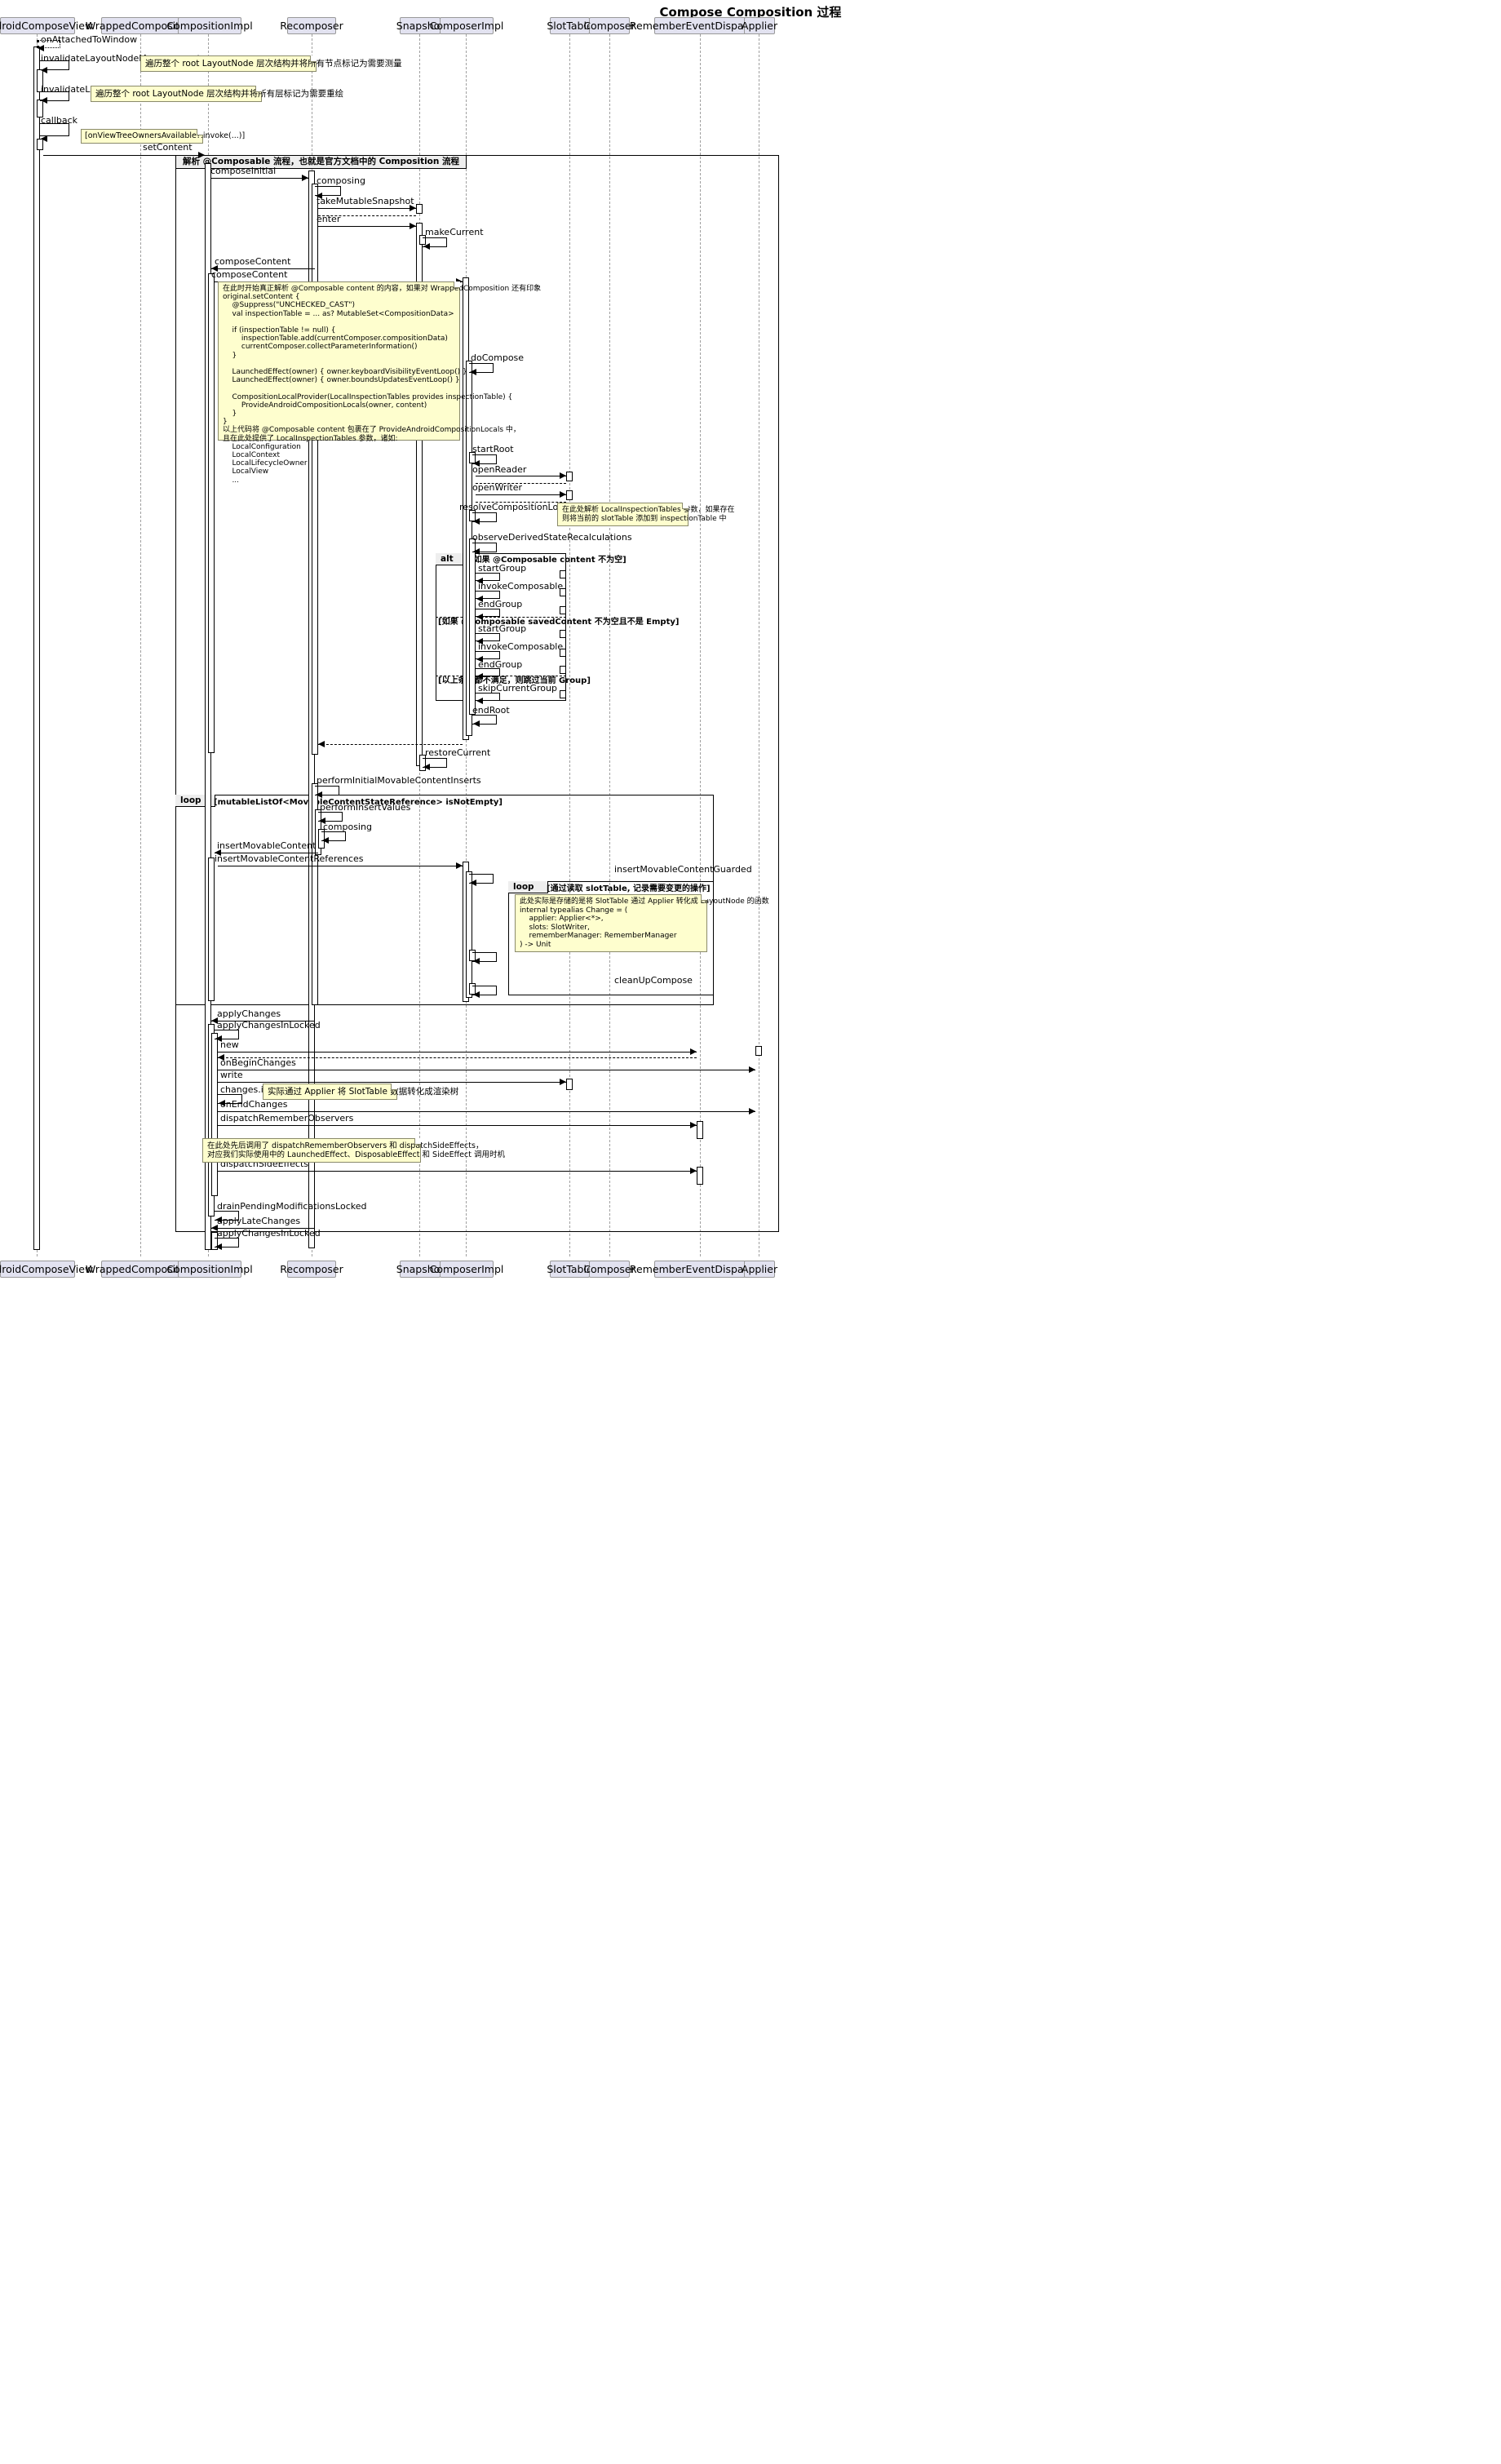 This screenshot has width=1501, height=2464. Describe the element at coordinates (460, 865) in the screenshot. I see `message-arrow-insertmovablecontentreferences` at that location.